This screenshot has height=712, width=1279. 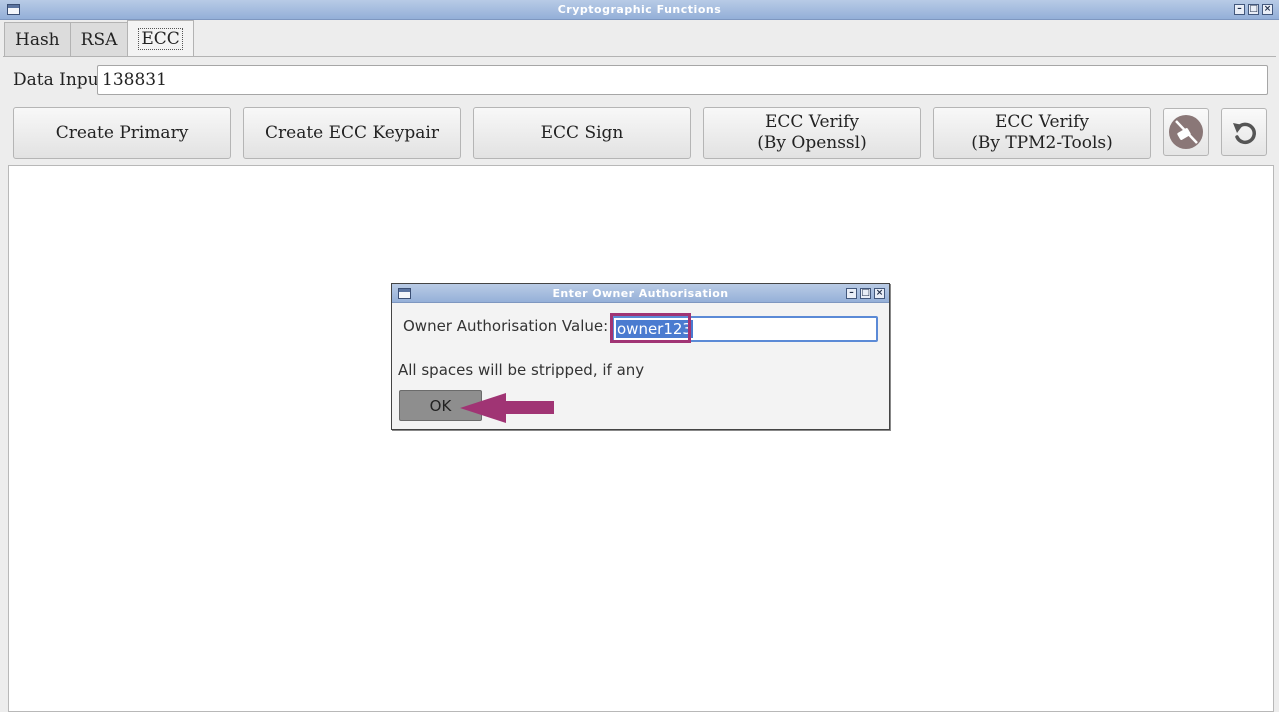 I want to click on window-title: Cryptographic Functions, so click(x=639, y=9).